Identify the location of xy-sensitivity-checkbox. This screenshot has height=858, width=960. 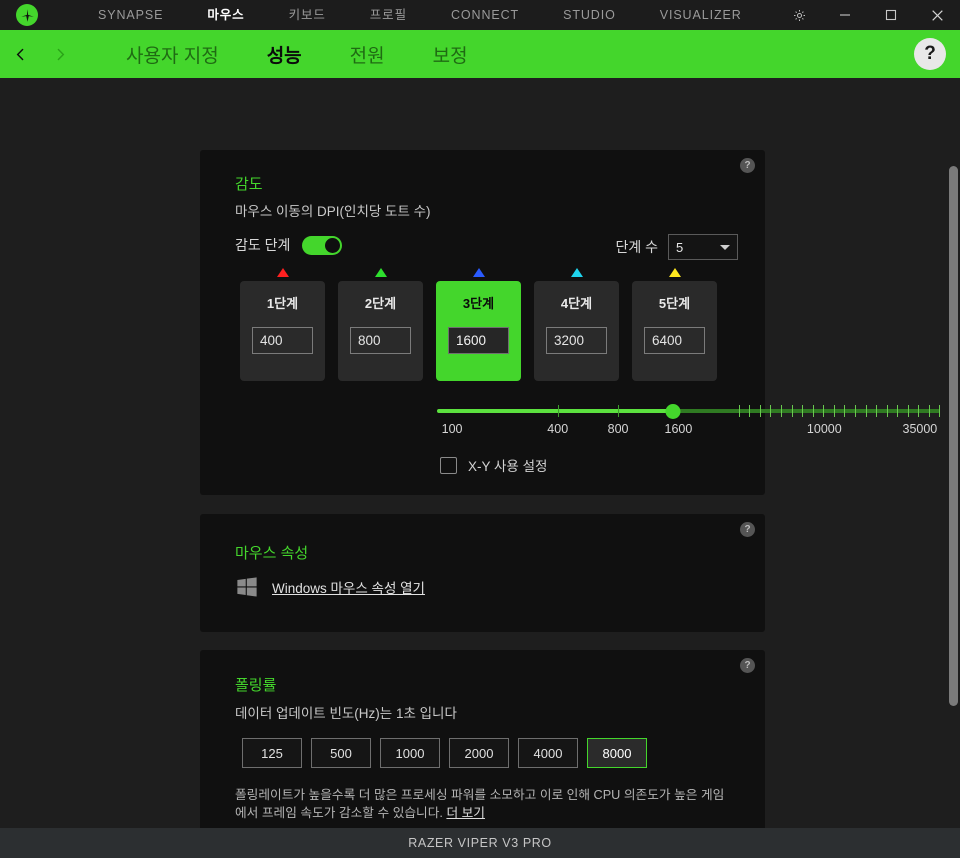
(448, 465).